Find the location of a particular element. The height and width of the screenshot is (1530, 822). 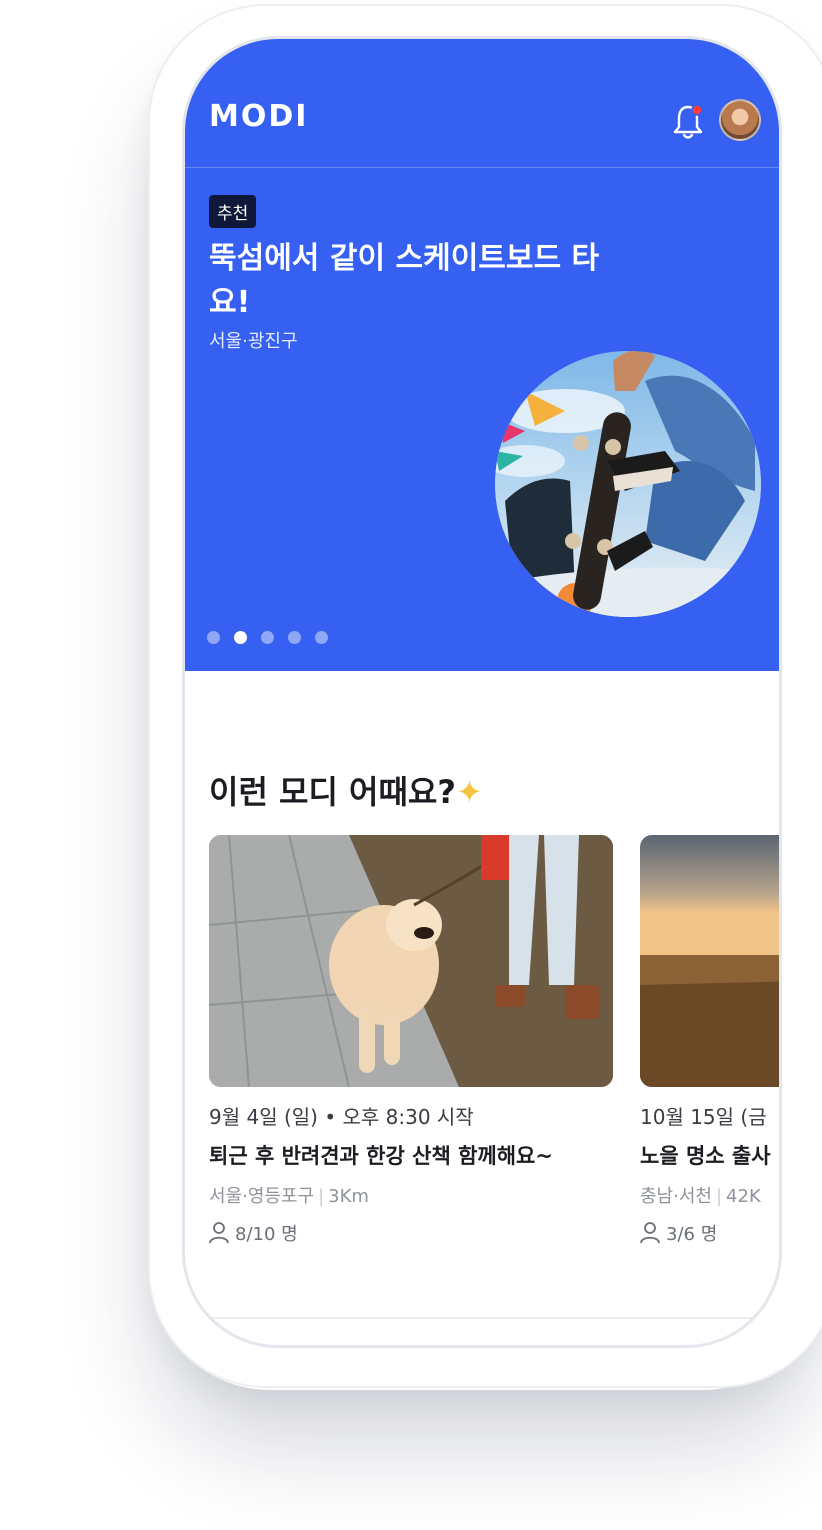

app-logo: MODI is located at coordinates (258, 116).